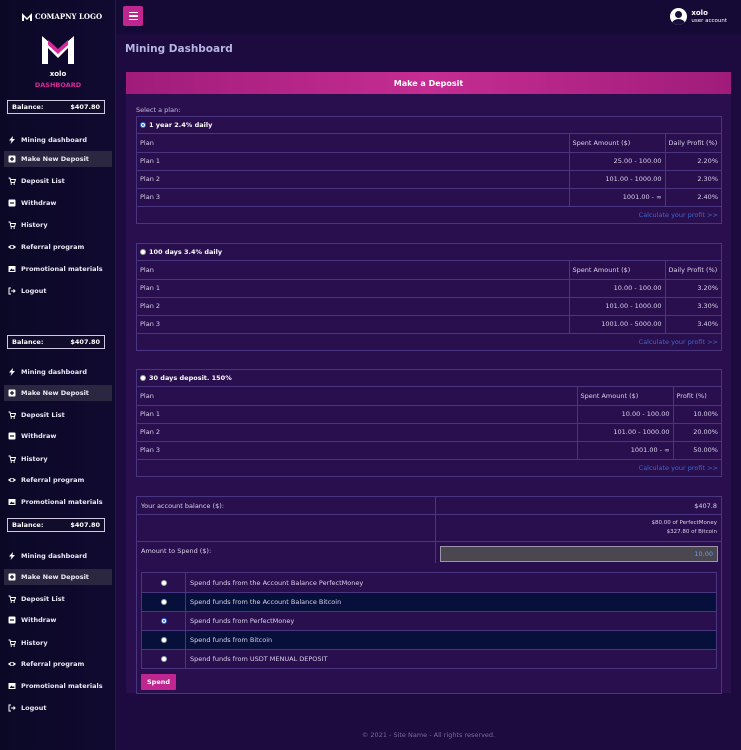 The height and width of the screenshot is (750, 741). What do you see at coordinates (85, 525) in the screenshot?
I see `balance-value: $407.80` at bounding box center [85, 525].